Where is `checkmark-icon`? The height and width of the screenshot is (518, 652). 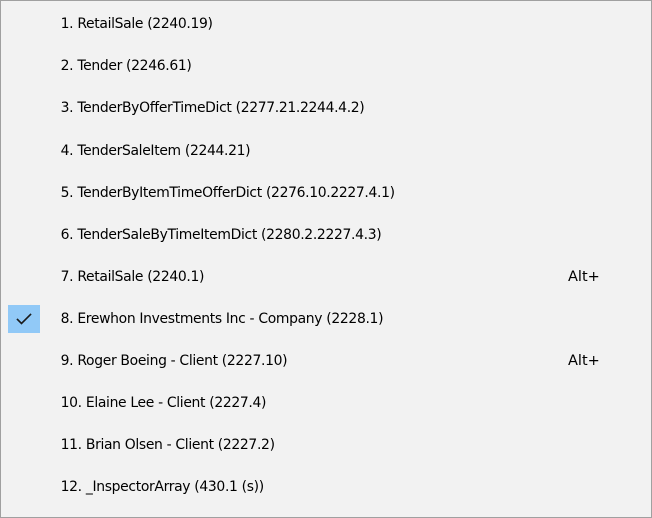
checkmark-icon is located at coordinates (24, 319).